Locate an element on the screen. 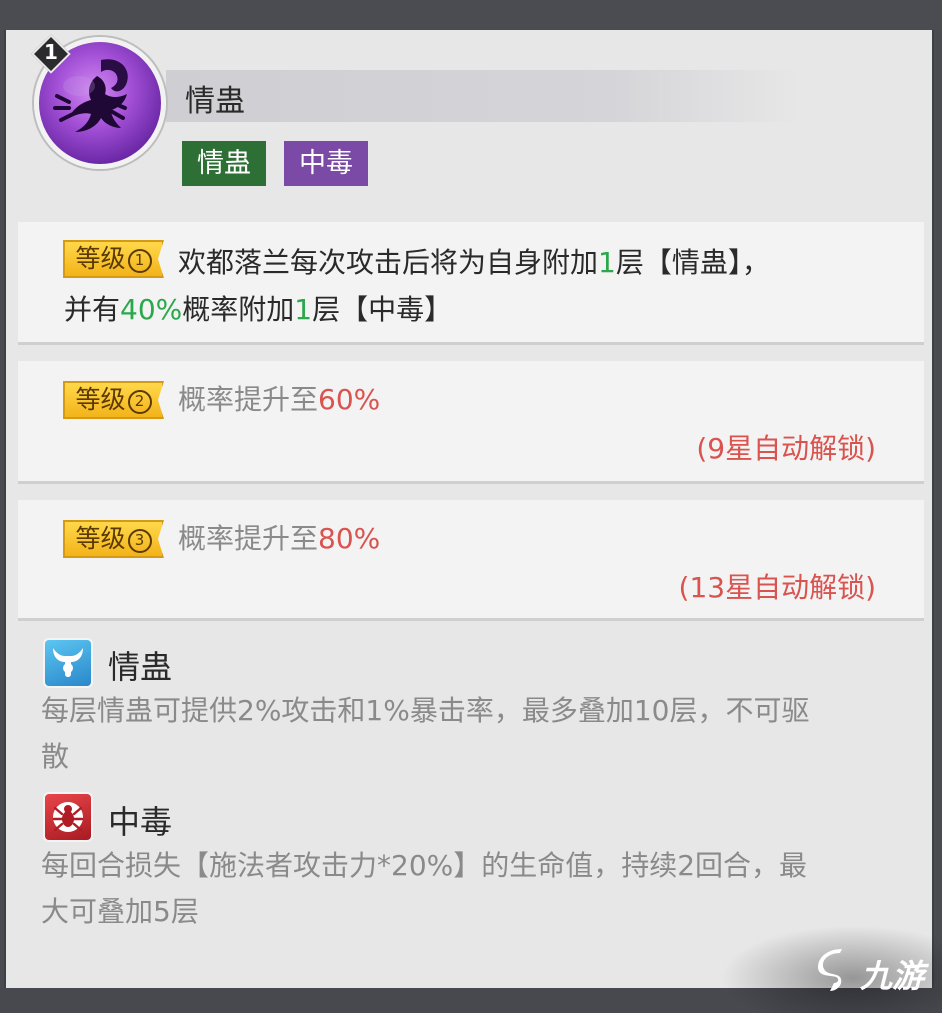 Image resolution: width=942 pixels, height=1013 pixels. description-line: 每回合损失【施法者攻击力*20%】的生命值，持续2回合，最 is located at coordinates (424, 865).